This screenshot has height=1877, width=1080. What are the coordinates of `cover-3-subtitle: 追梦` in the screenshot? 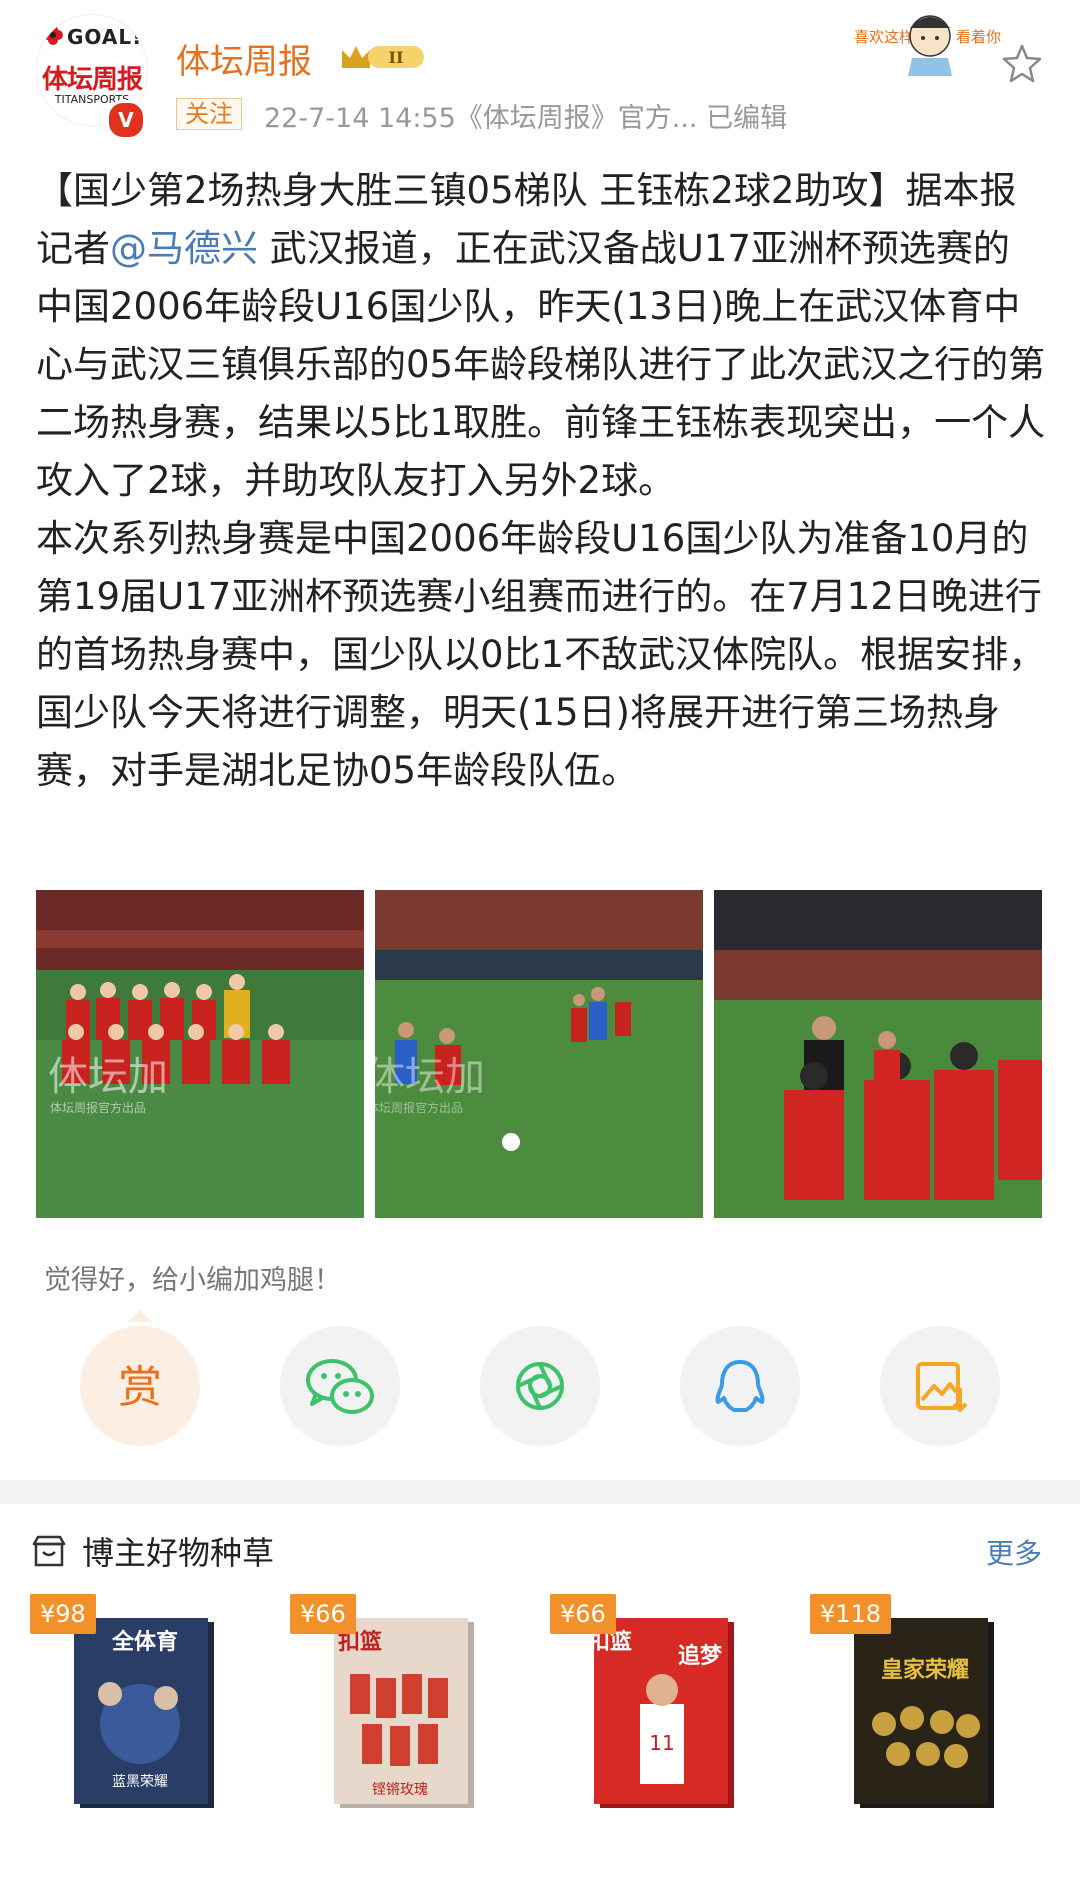 It's located at (699, 1656).